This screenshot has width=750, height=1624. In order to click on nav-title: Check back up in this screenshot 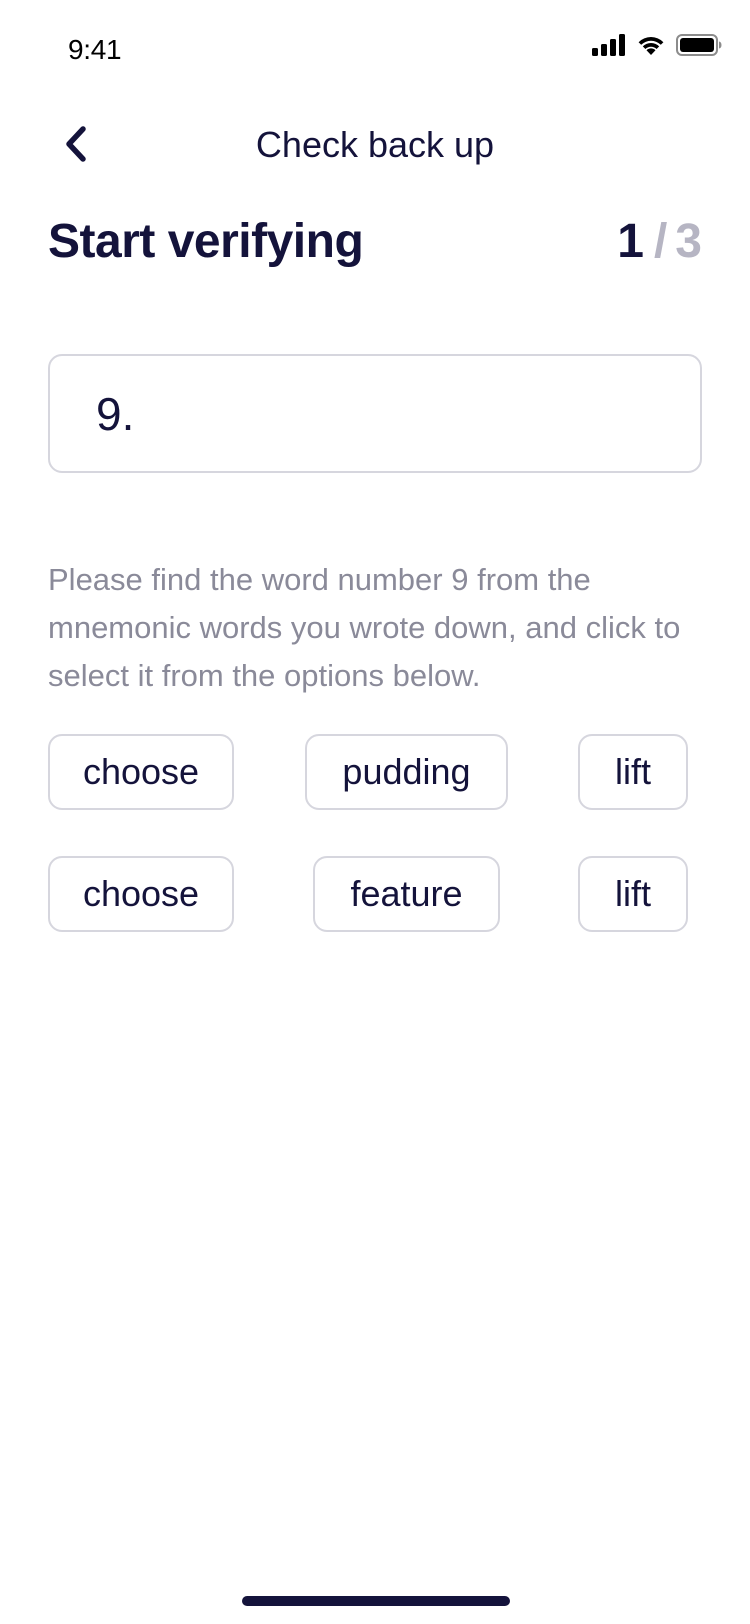, I will do `click(375, 144)`.